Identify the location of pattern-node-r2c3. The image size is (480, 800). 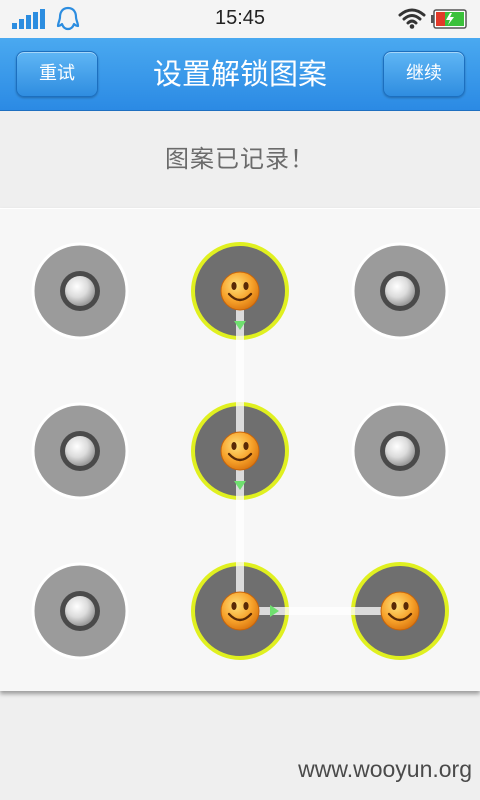
(400, 451).